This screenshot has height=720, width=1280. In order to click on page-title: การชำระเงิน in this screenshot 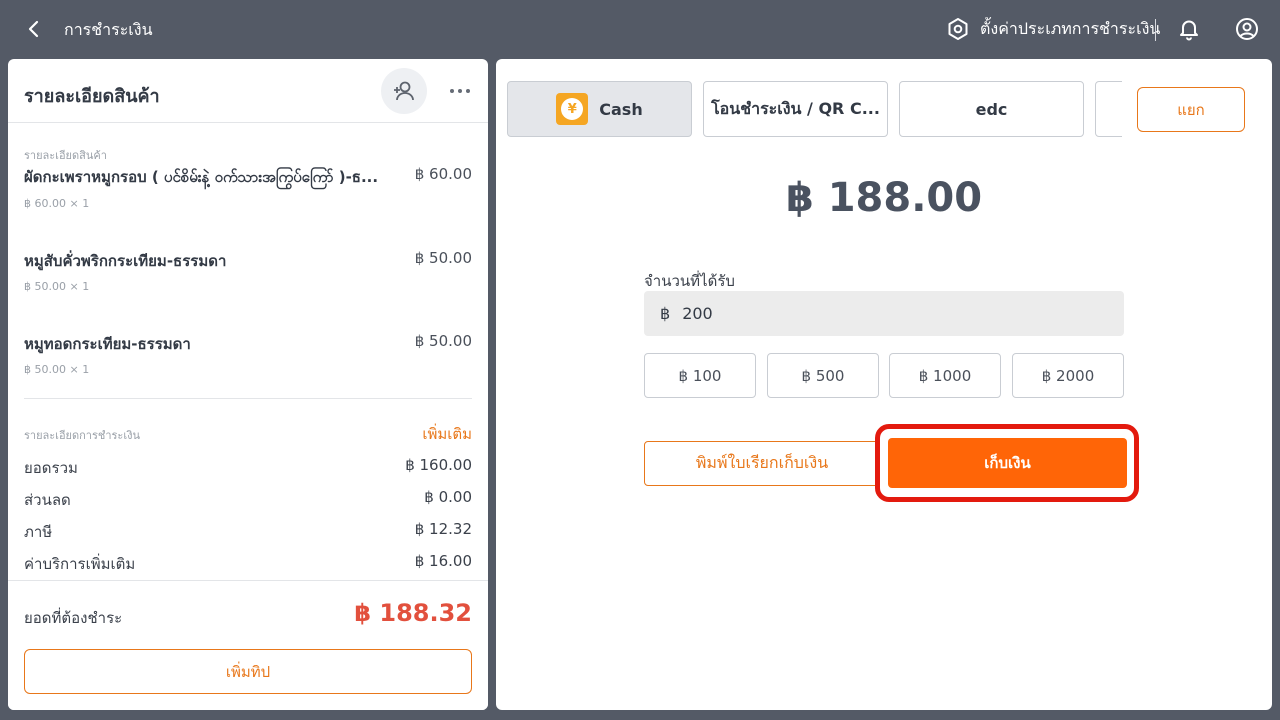, I will do `click(108, 29)`.